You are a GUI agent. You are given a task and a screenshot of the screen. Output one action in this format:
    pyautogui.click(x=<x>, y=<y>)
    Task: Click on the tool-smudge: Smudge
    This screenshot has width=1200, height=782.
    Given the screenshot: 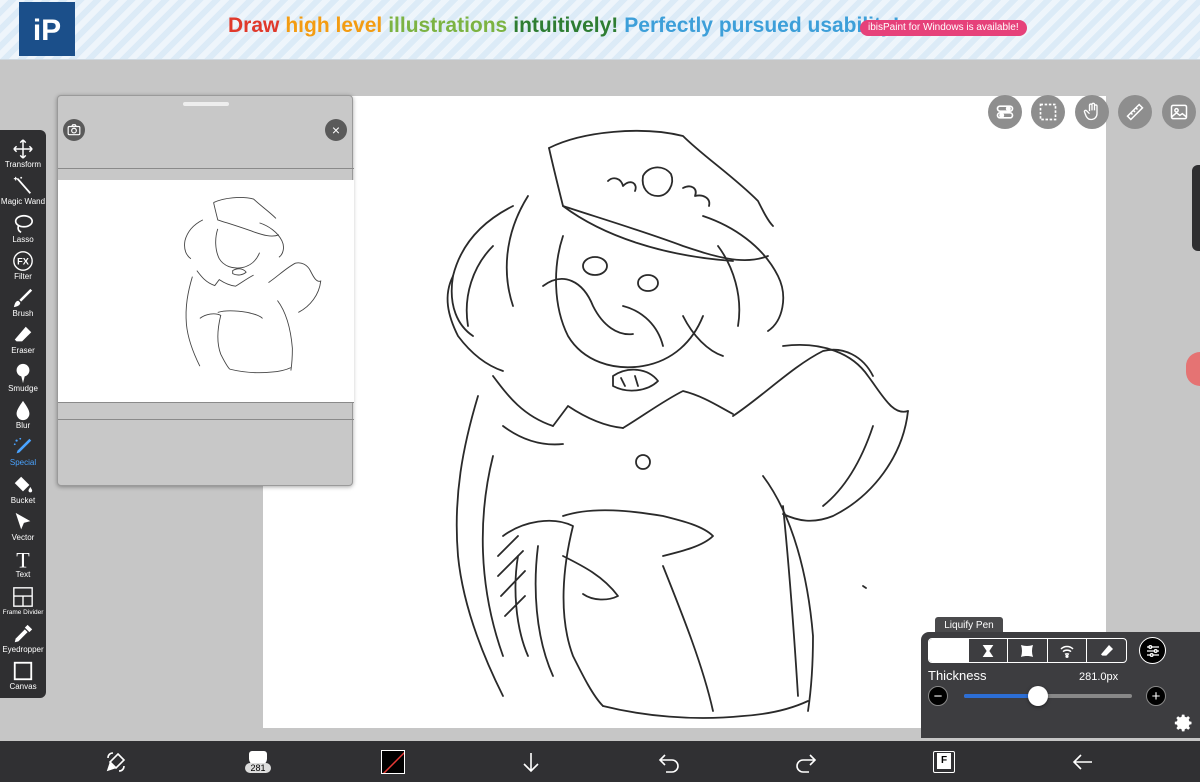 What is the action you would take?
    pyautogui.click(x=23, y=380)
    